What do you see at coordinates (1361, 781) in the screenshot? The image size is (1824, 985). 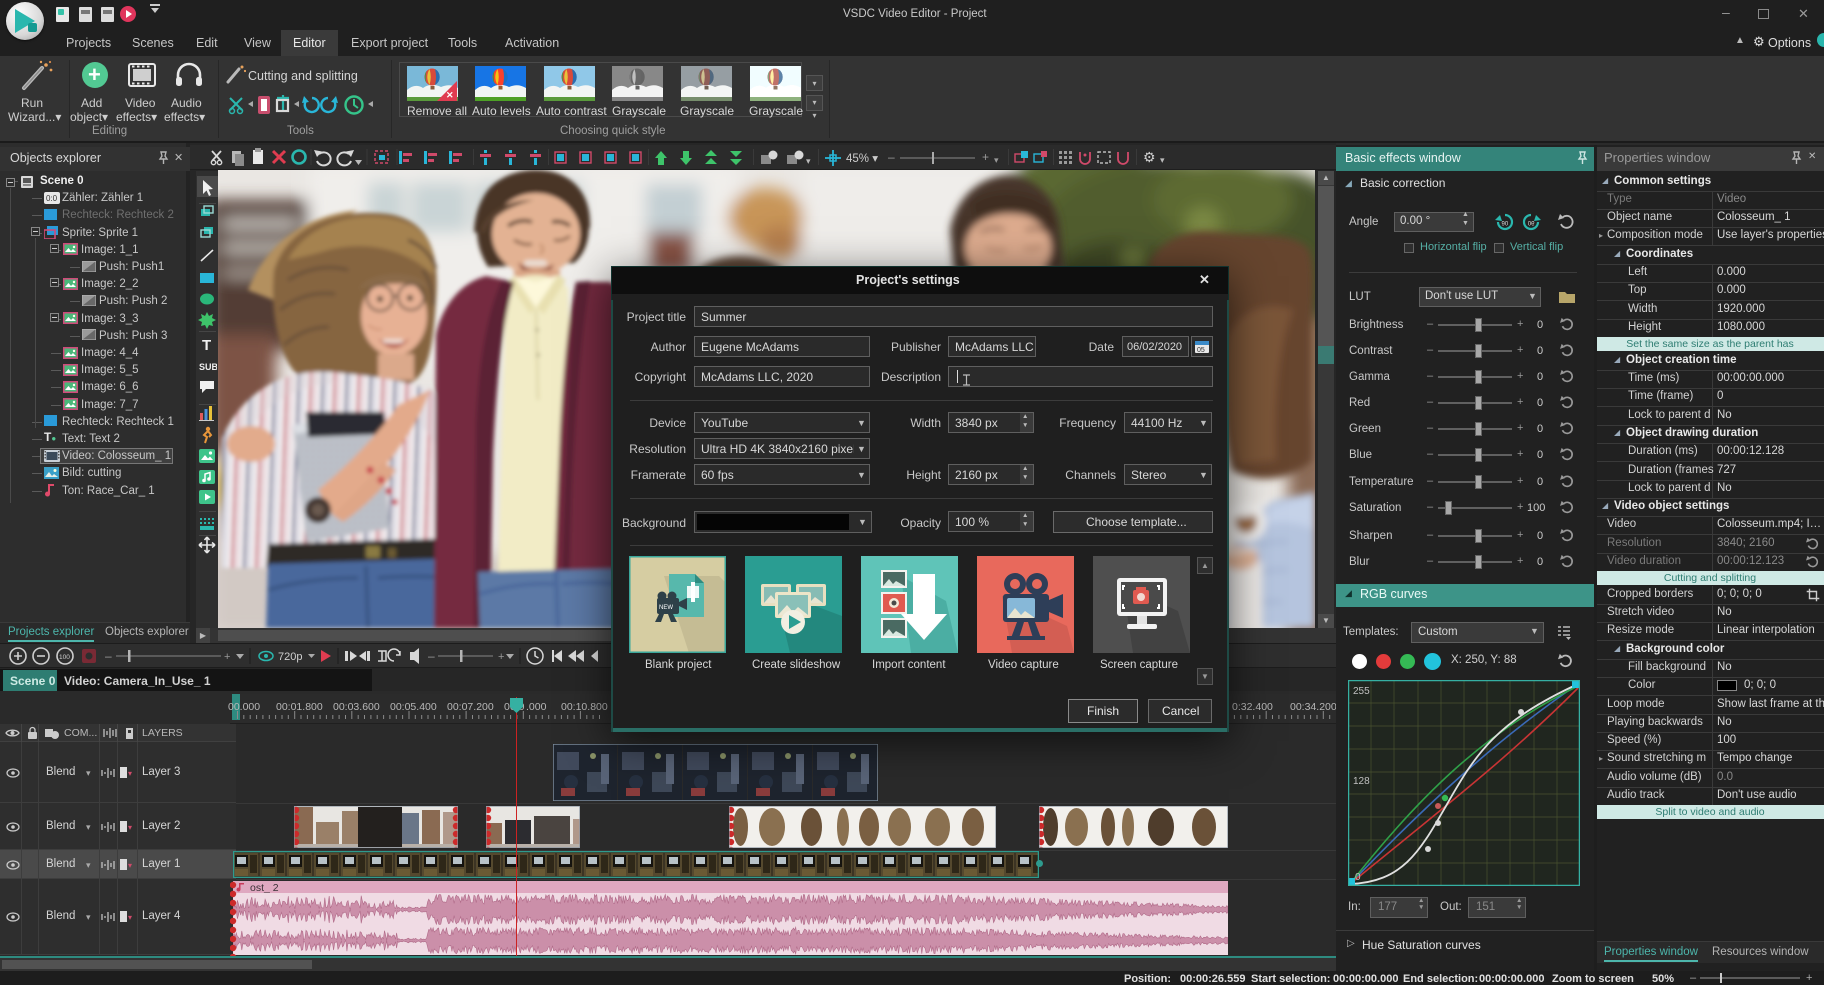 I see `svg-text: 128` at bounding box center [1361, 781].